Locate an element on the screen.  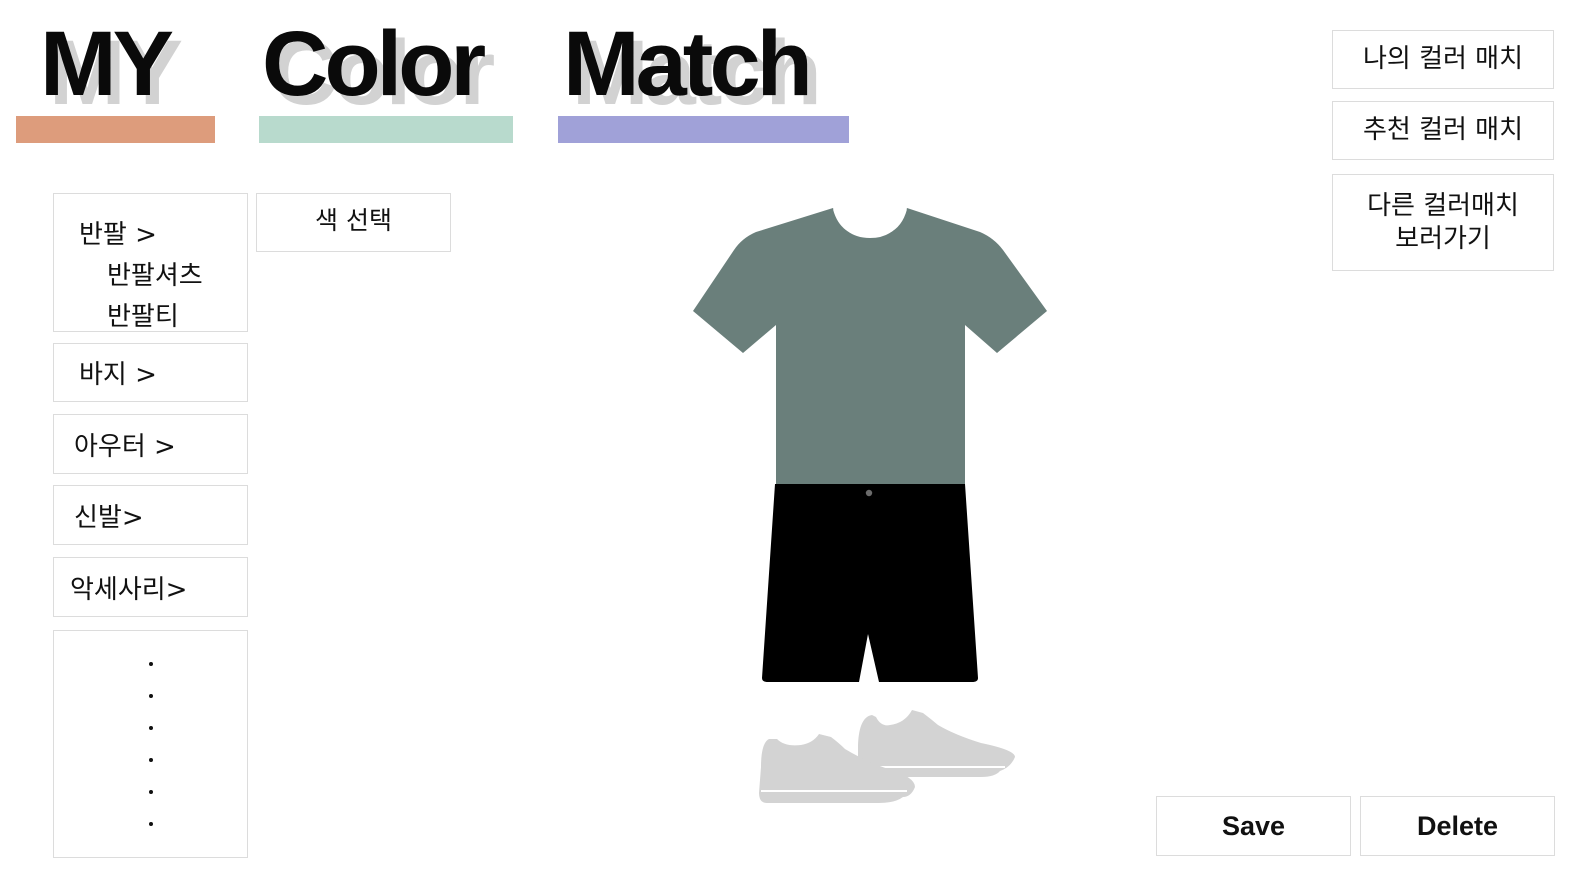
logo-word-my-text: MY is located at coordinates (107, 64).